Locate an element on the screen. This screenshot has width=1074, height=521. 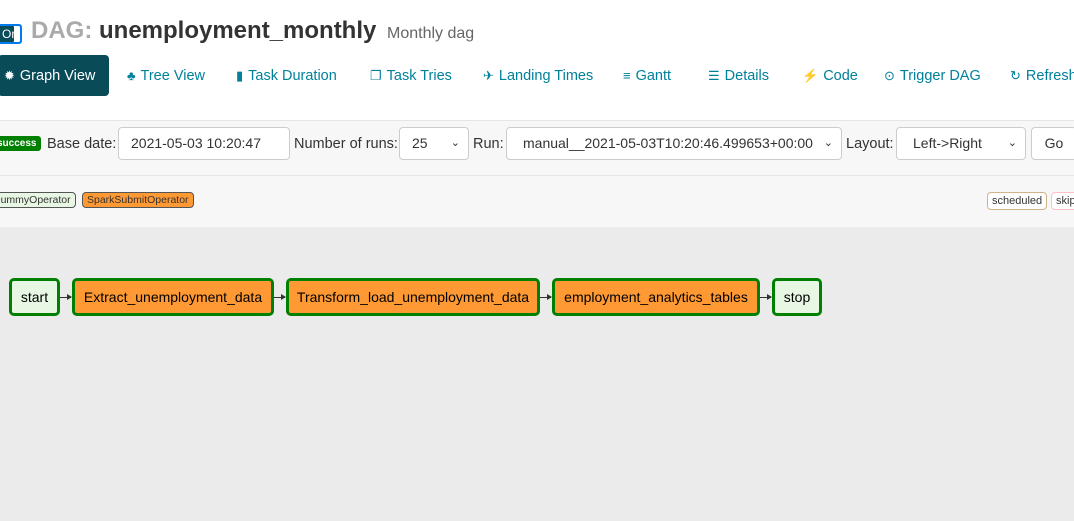
tab-gantt: ≡ Gantt is located at coordinates (647, 75).